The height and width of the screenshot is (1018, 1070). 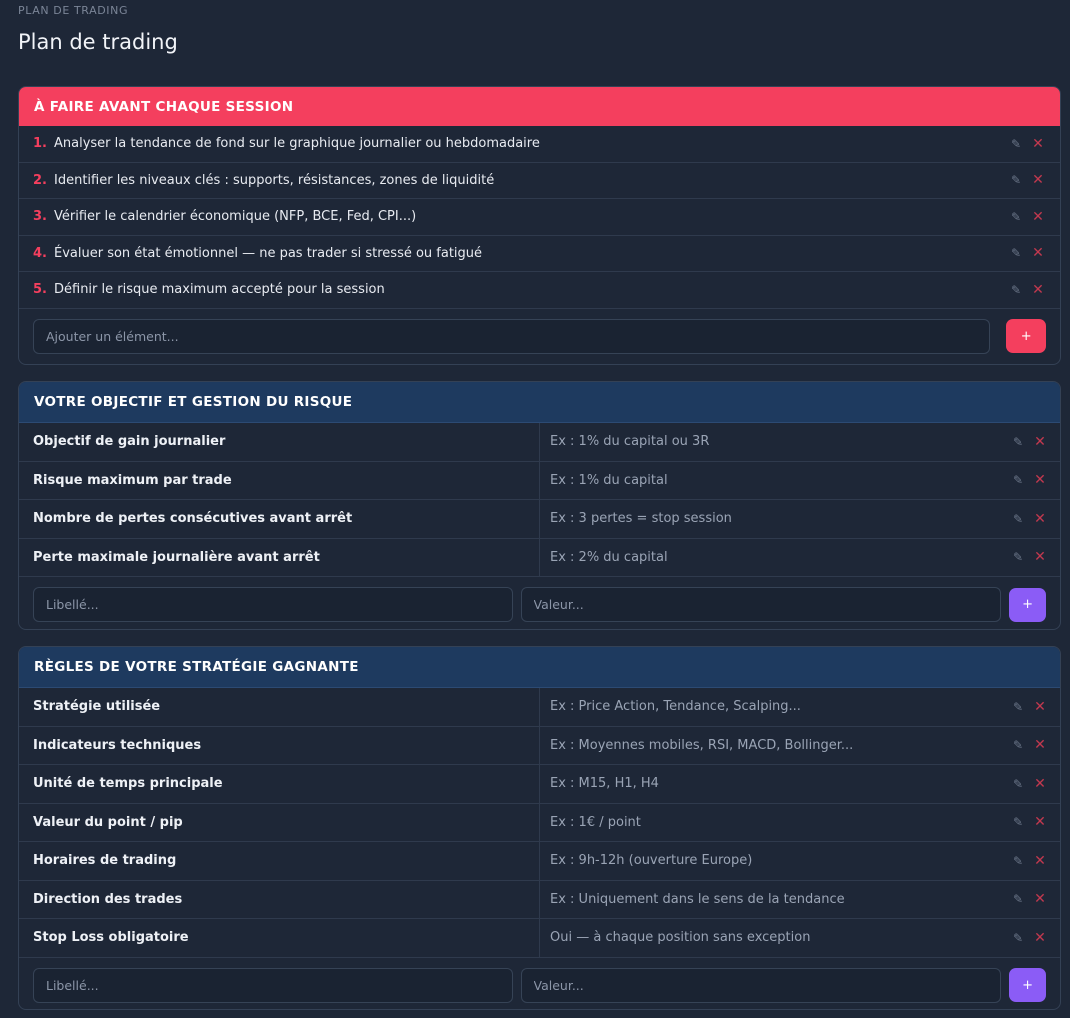 What do you see at coordinates (641, 519) in the screenshot?
I see `row-value: Ex : 3 pertes = stop session` at bounding box center [641, 519].